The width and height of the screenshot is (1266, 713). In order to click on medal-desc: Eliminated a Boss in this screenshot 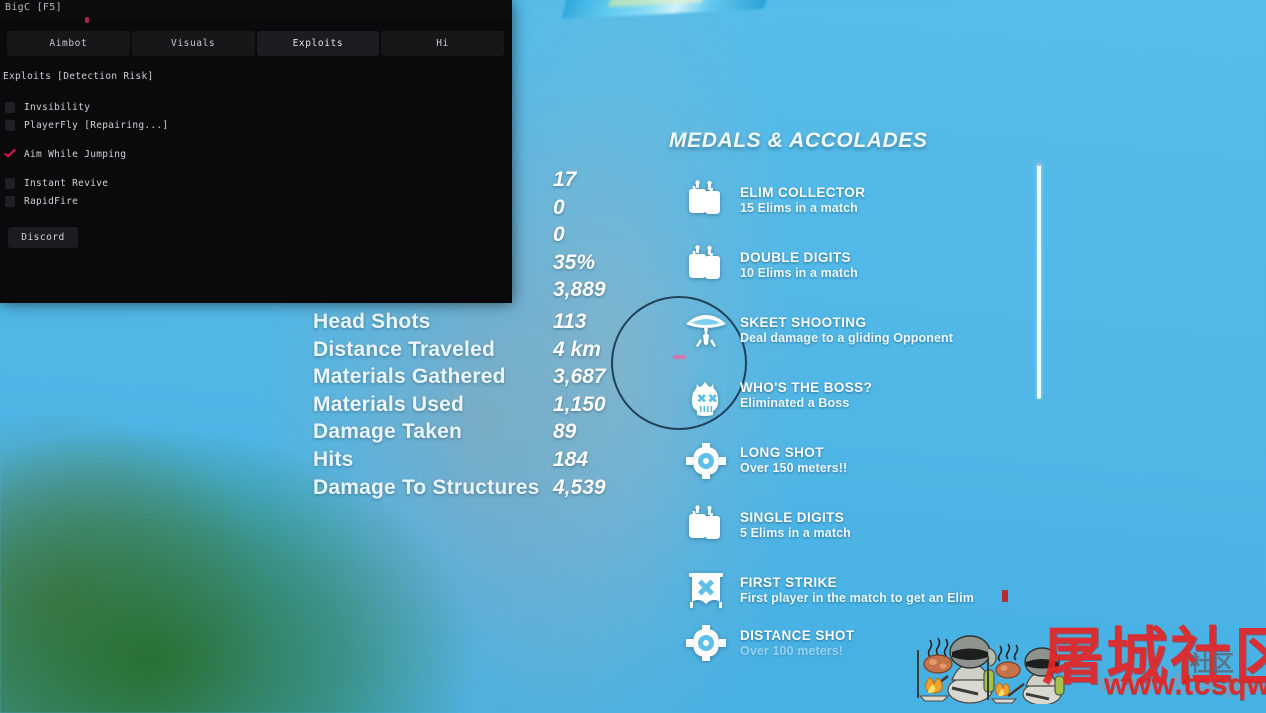, I will do `click(795, 403)`.